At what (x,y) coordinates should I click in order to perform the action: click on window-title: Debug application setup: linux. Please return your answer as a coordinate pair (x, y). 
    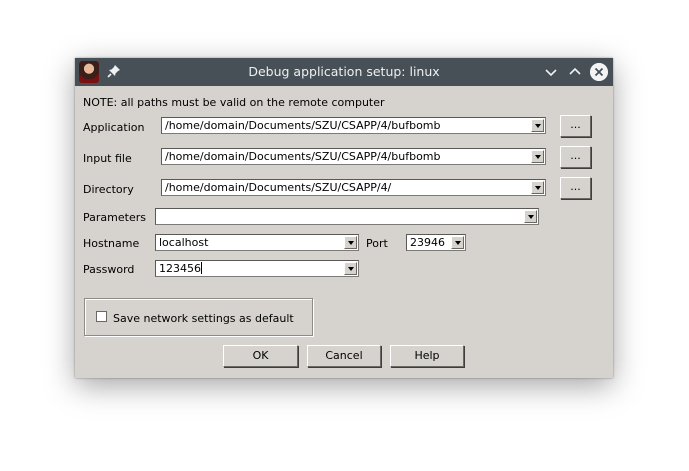
    Looking at the image, I should click on (344, 71).